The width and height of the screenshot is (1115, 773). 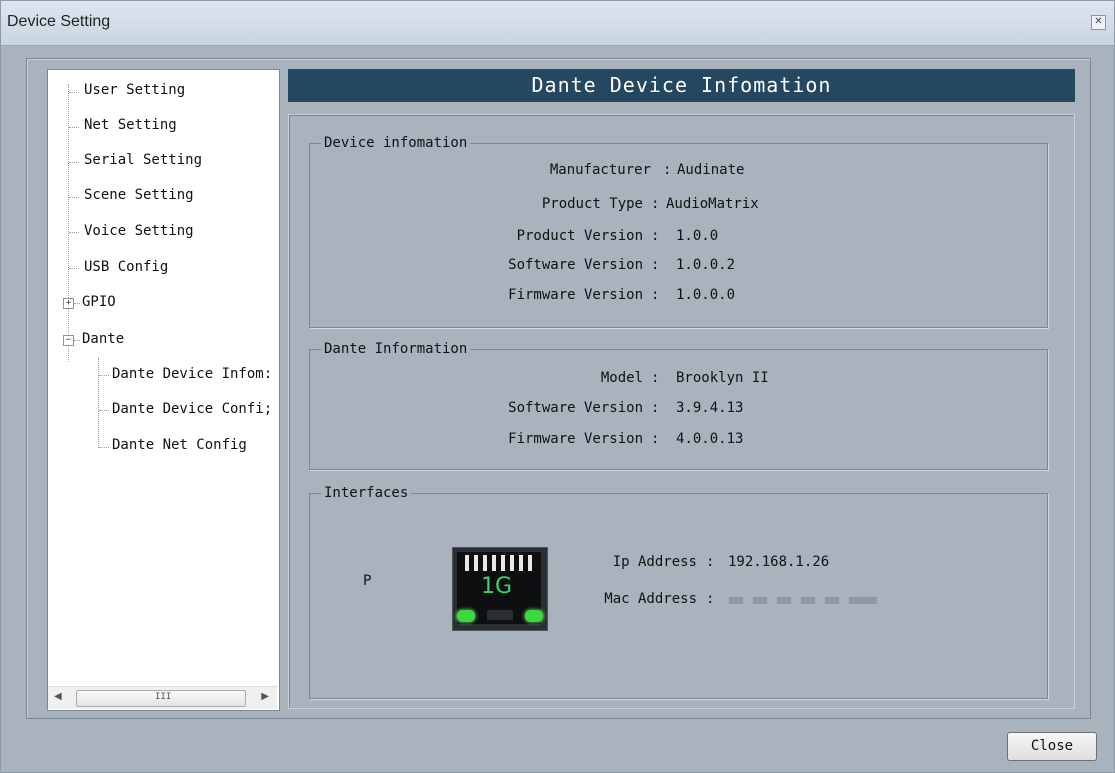 I want to click on dante-software-version-label: Software Version, so click(x=575, y=408).